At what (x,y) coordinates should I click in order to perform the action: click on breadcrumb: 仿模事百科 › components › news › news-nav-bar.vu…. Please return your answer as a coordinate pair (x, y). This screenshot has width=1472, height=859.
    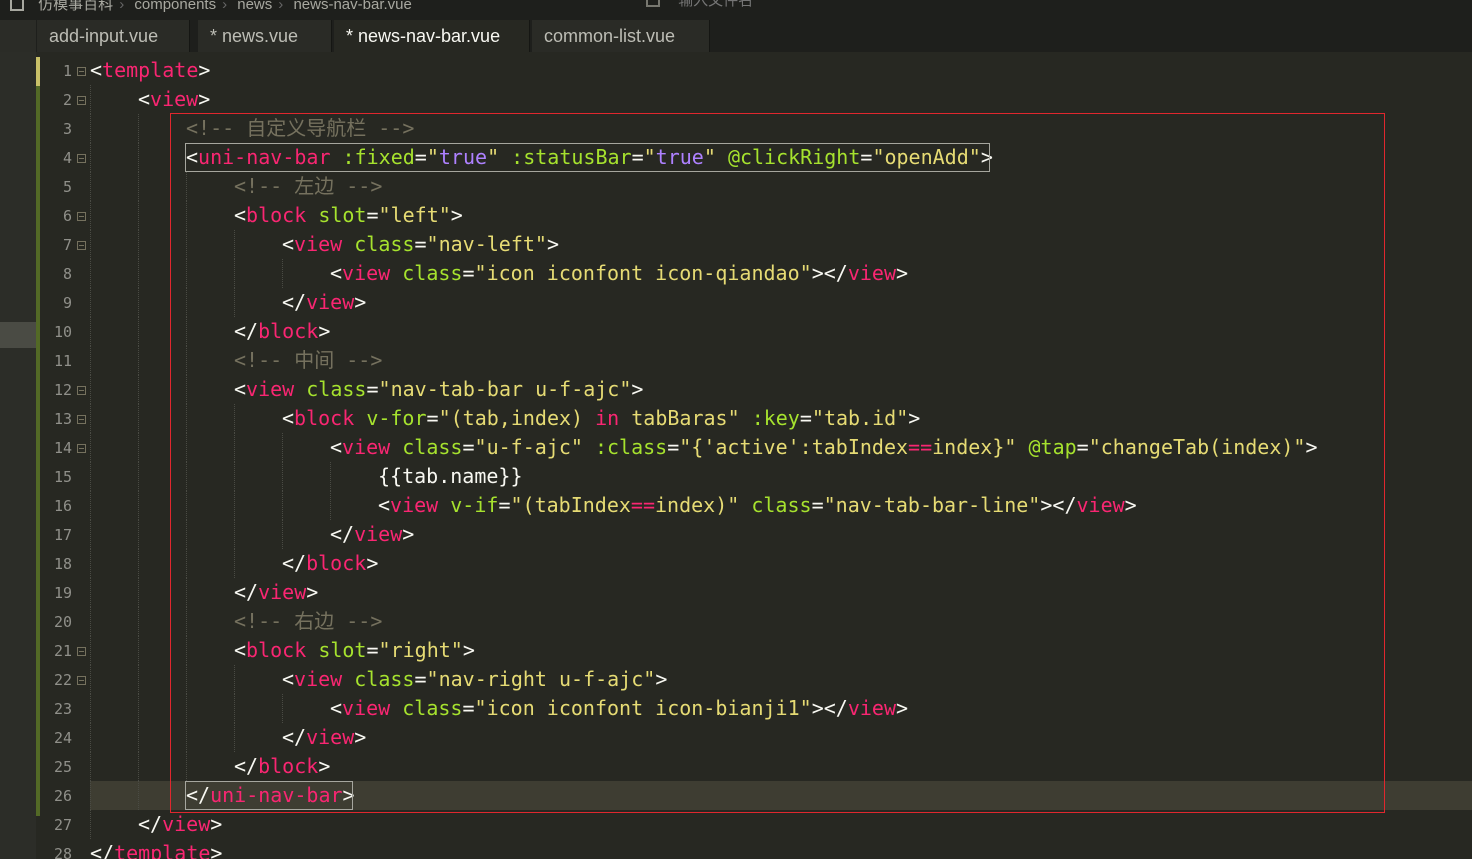
    Looking at the image, I should click on (214, 7).